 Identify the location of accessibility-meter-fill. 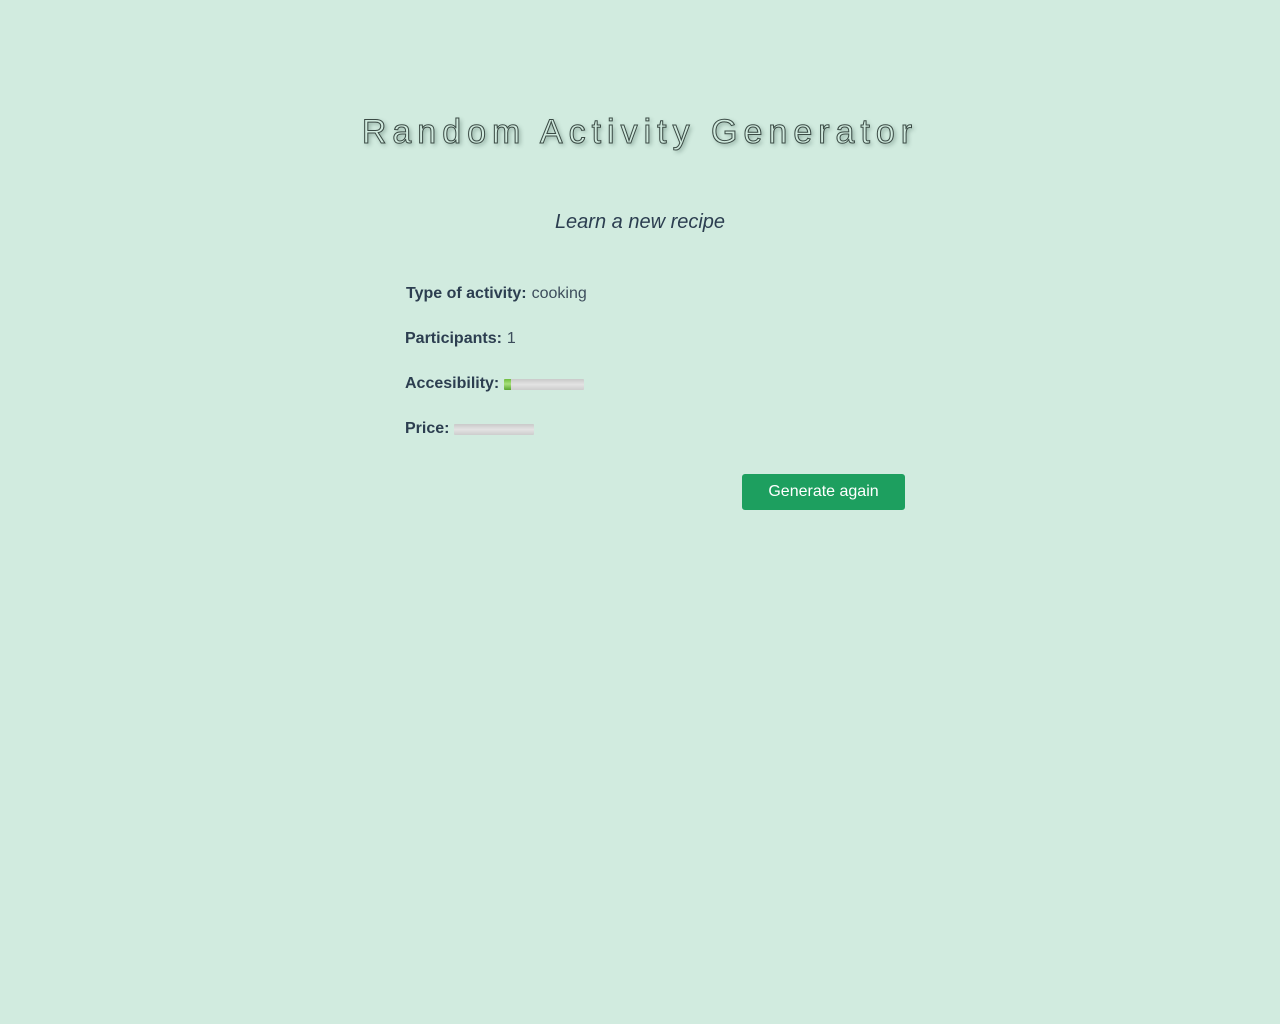
(507, 384).